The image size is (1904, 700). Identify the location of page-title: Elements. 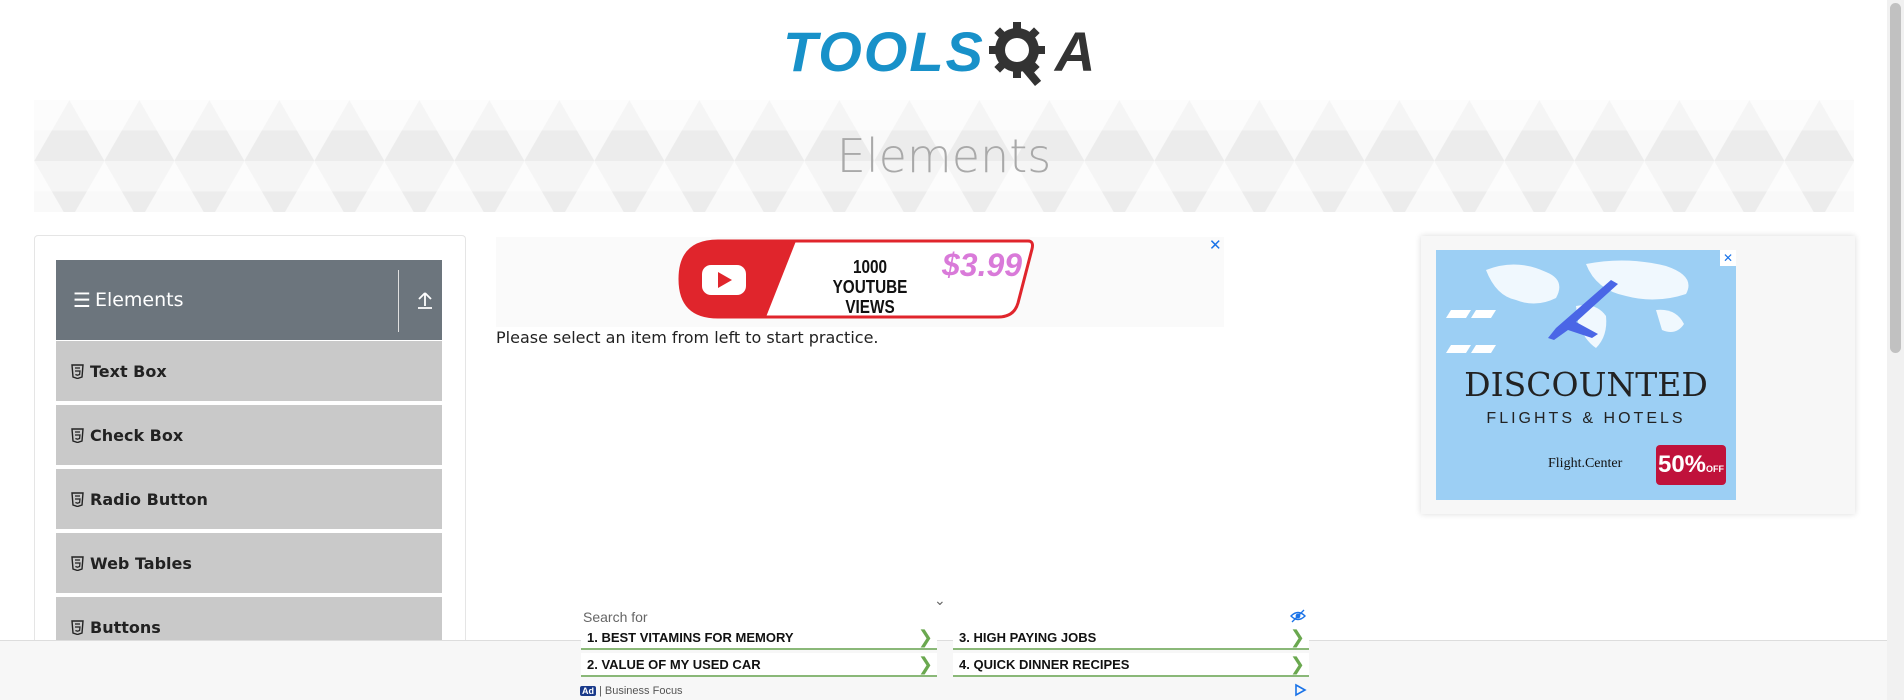
(944, 156).